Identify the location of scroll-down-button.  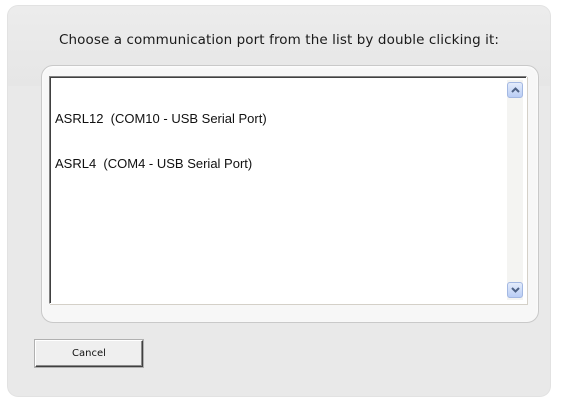
(515, 290).